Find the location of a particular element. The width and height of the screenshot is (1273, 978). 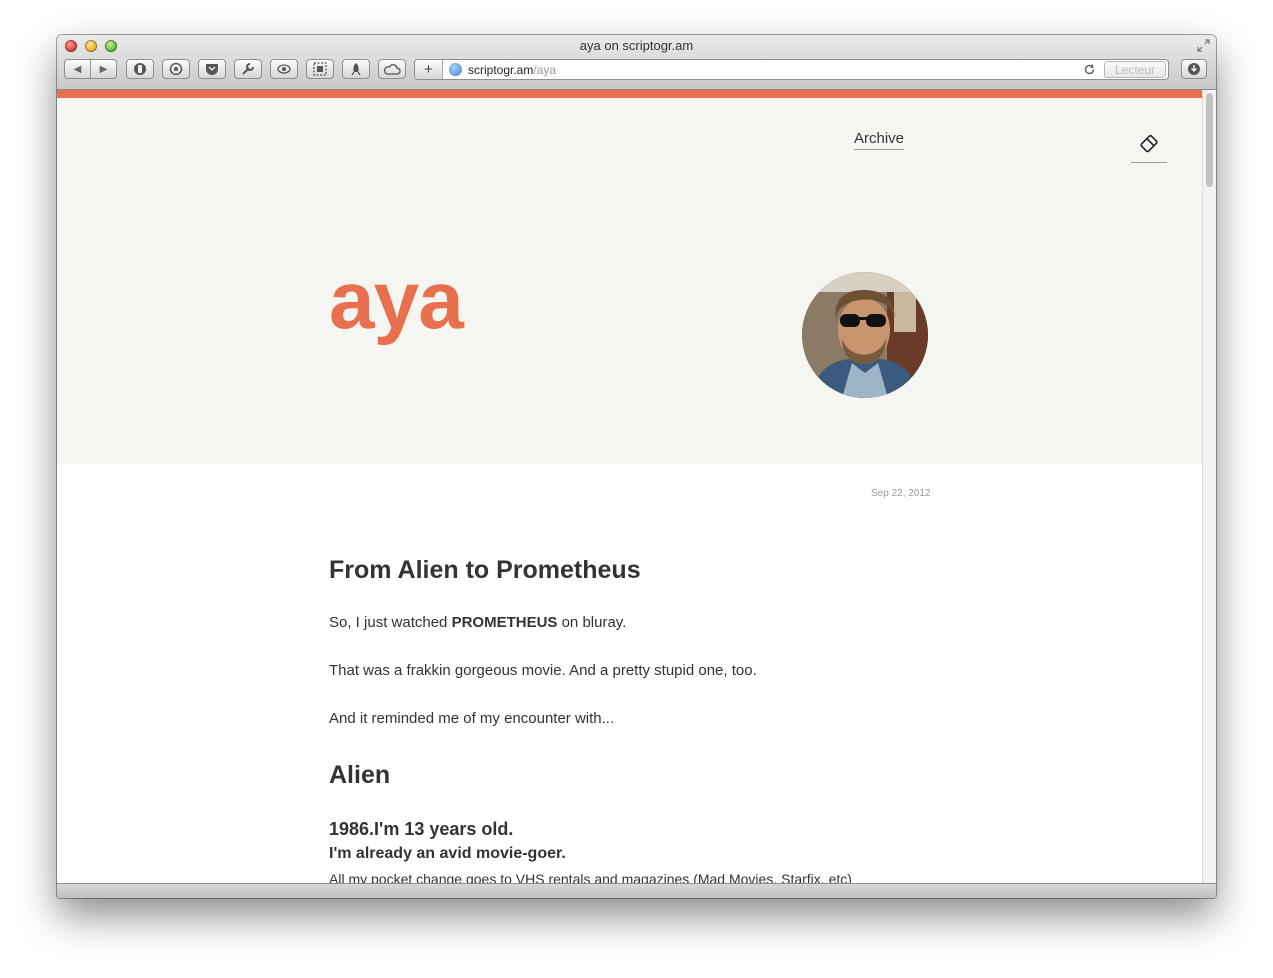

privacy-icon is located at coordinates (140, 69).